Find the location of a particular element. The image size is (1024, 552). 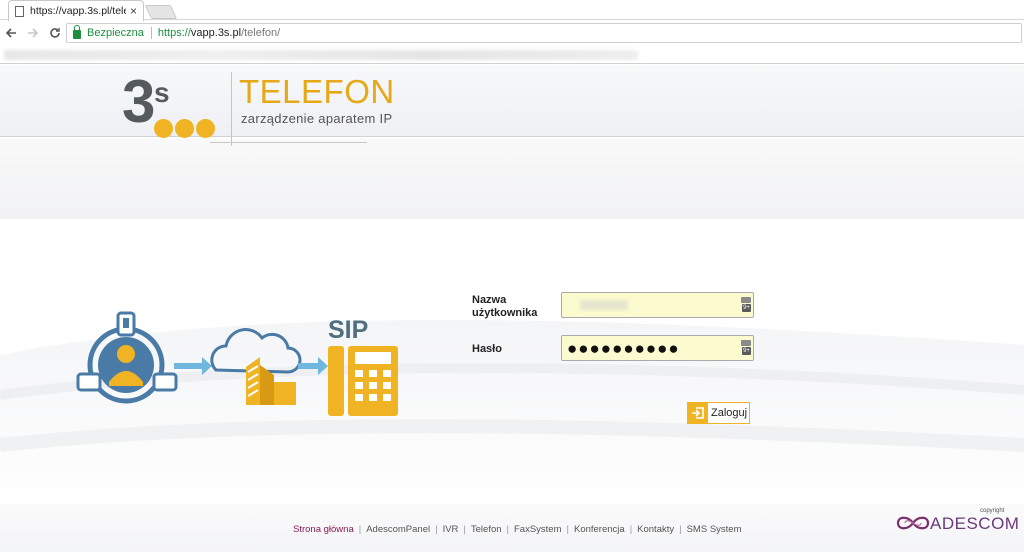

browser-tabstrip: https://vapp.3s.pl/telefon/ × is located at coordinates (512, 10).